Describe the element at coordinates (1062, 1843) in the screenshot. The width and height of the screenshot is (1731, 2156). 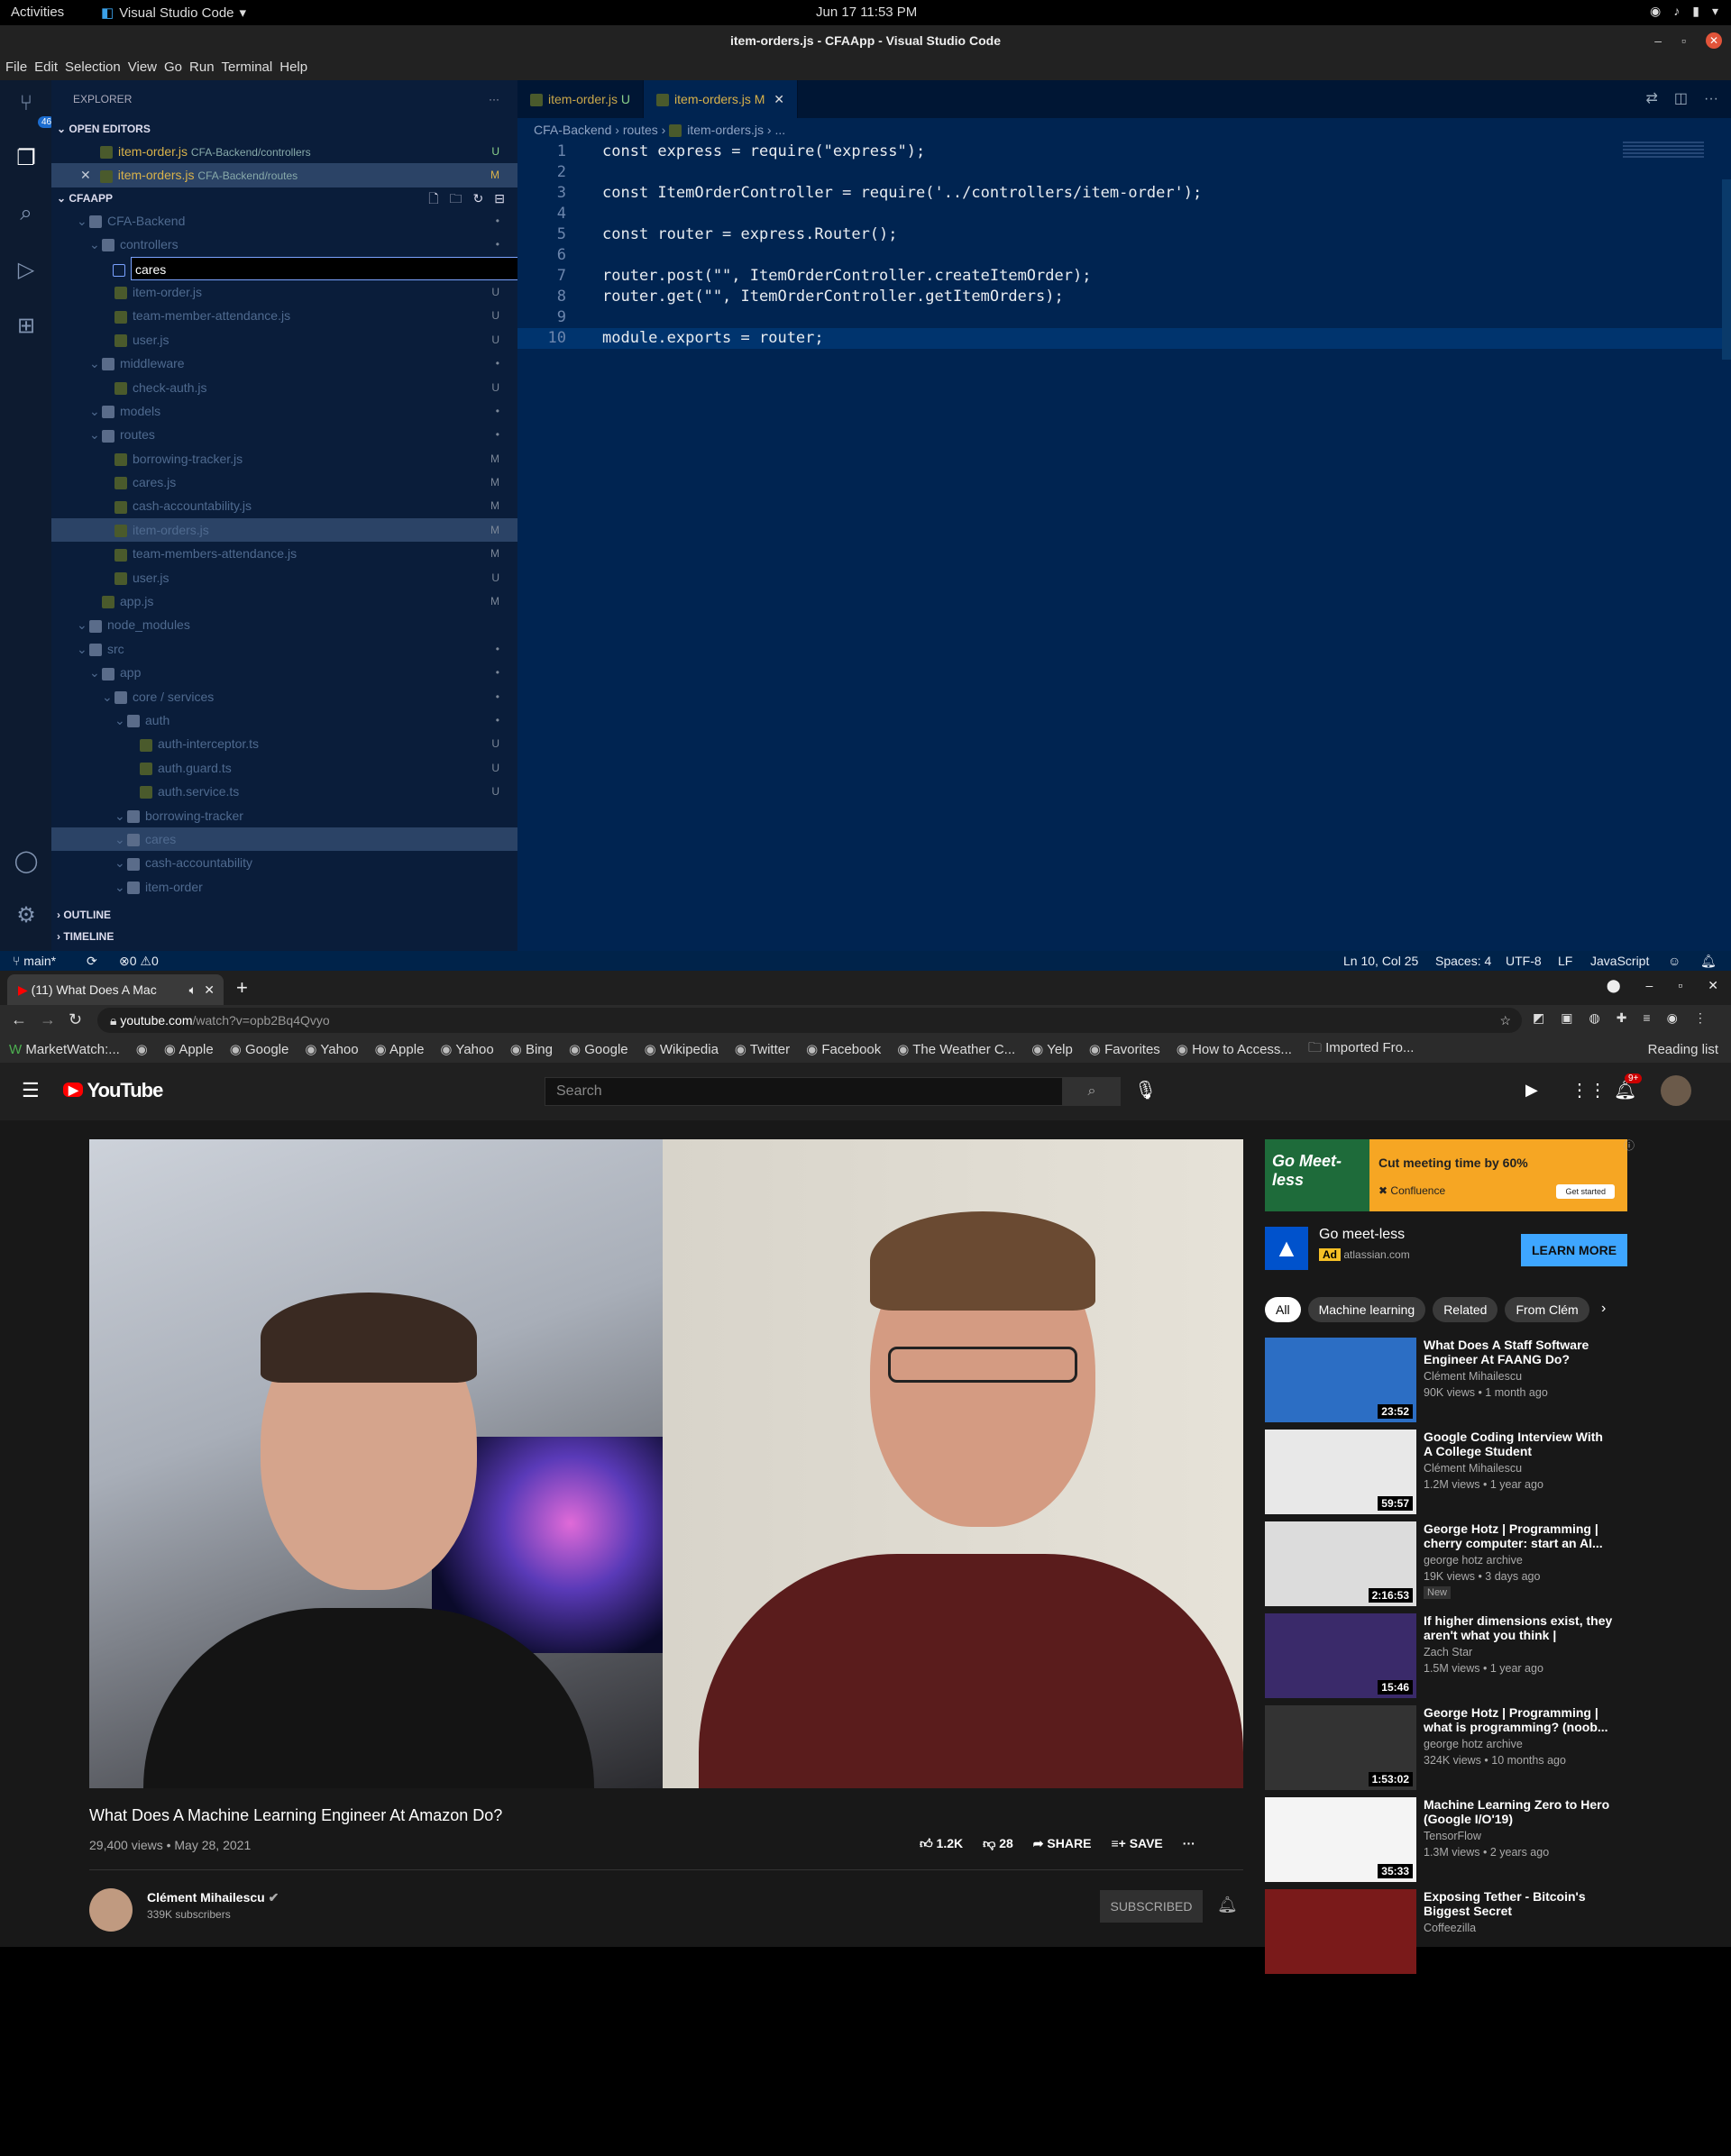
I see `share-button: ➦ SHARE` at that location.